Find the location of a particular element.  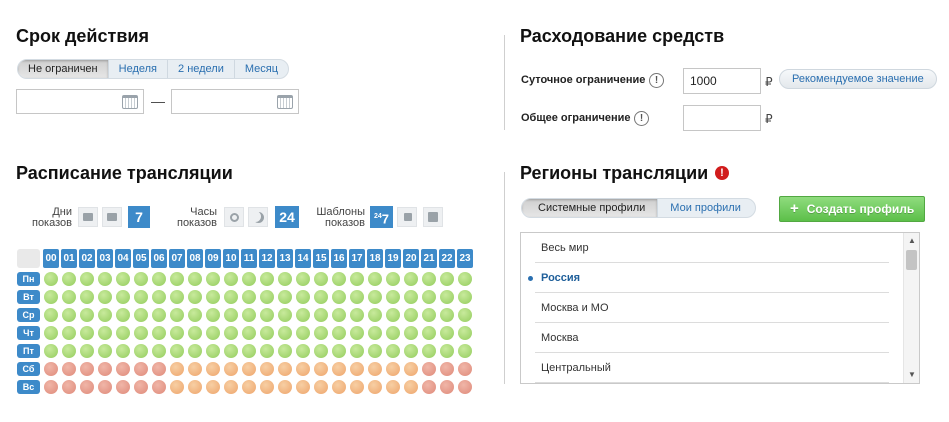

sofa-icon is located at coordinates (112, 217).